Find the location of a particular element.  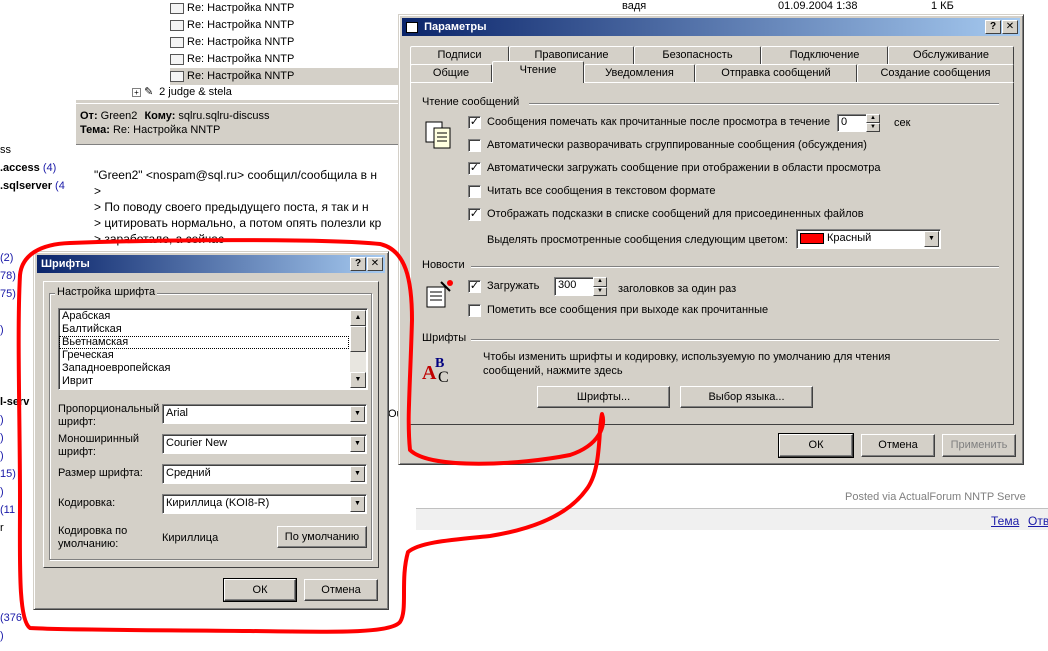

listbox-scrollbar: ▲ ▼ is located at coordinates (358, 349).